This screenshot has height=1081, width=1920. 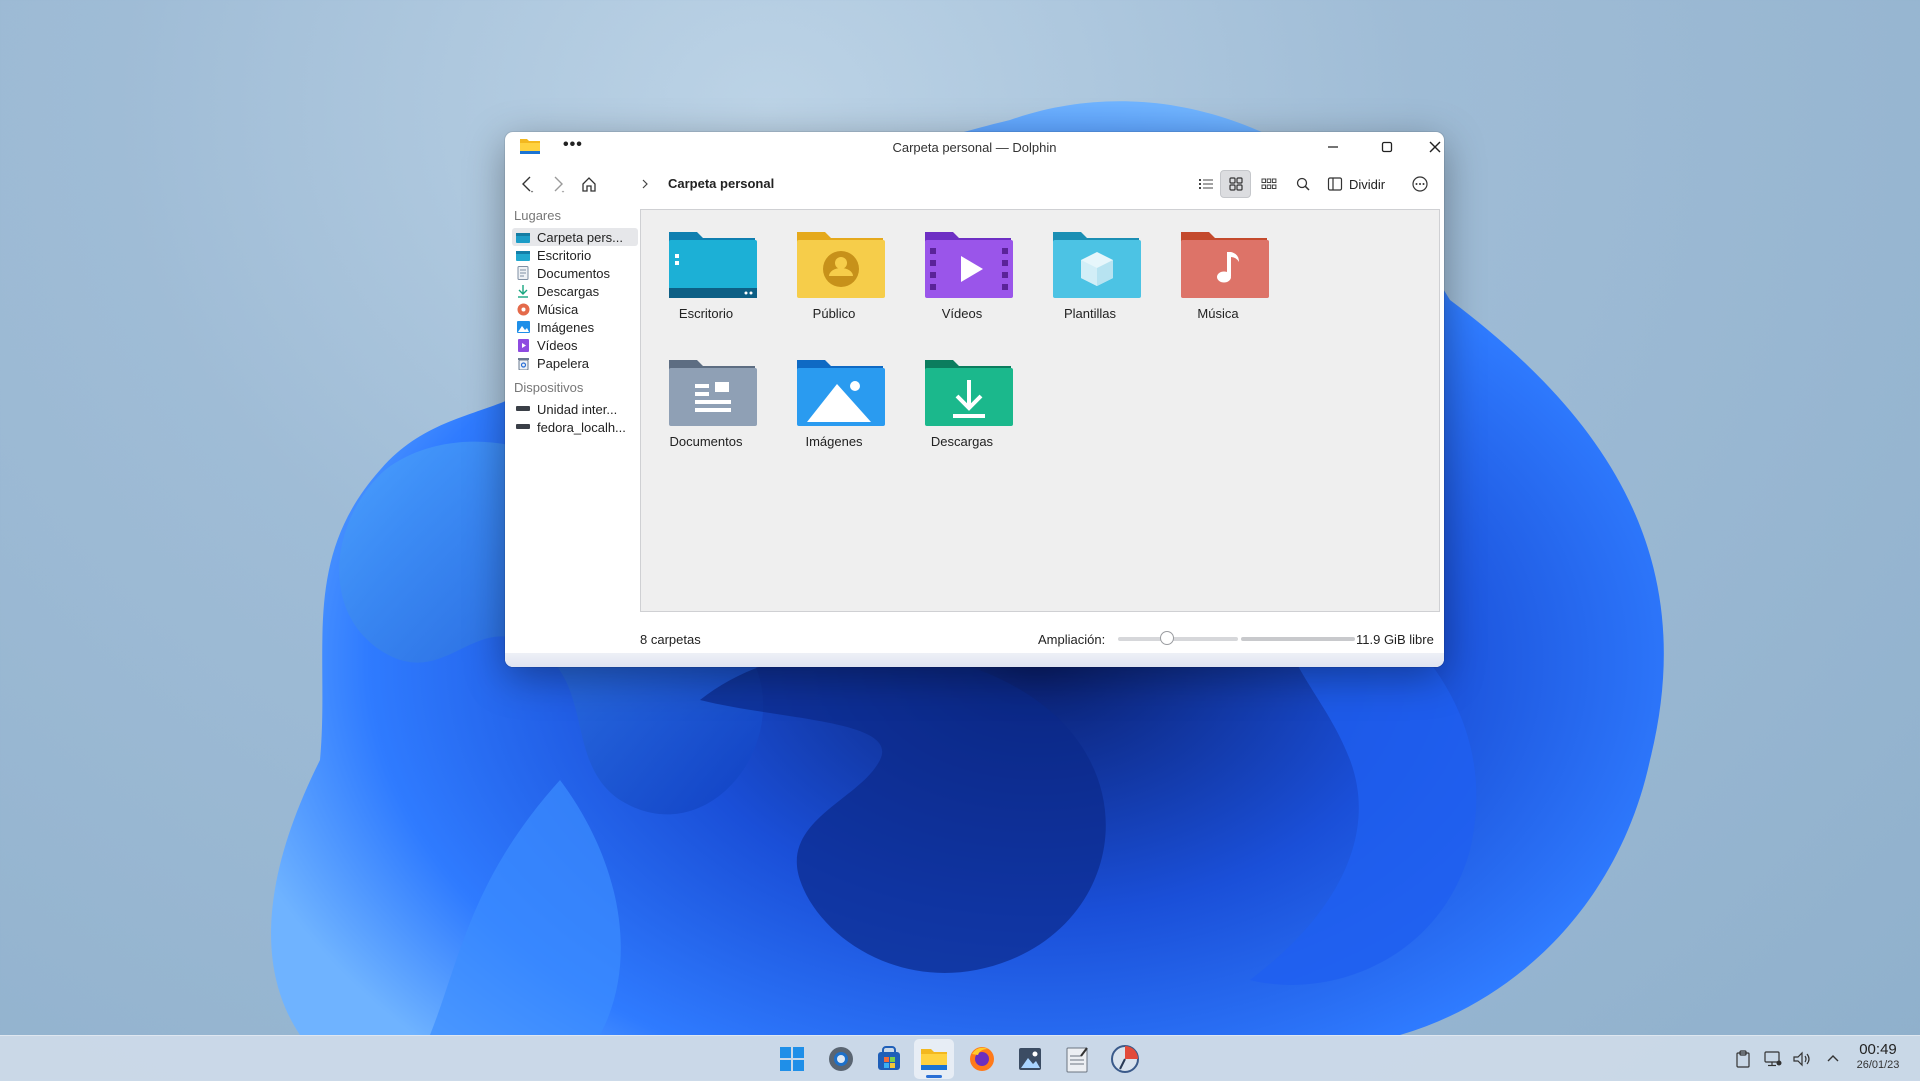 What do you see at coordinates (1335, 184) in the screenshot?
I see `split-view-icon` at bounding box center [1335, 184].